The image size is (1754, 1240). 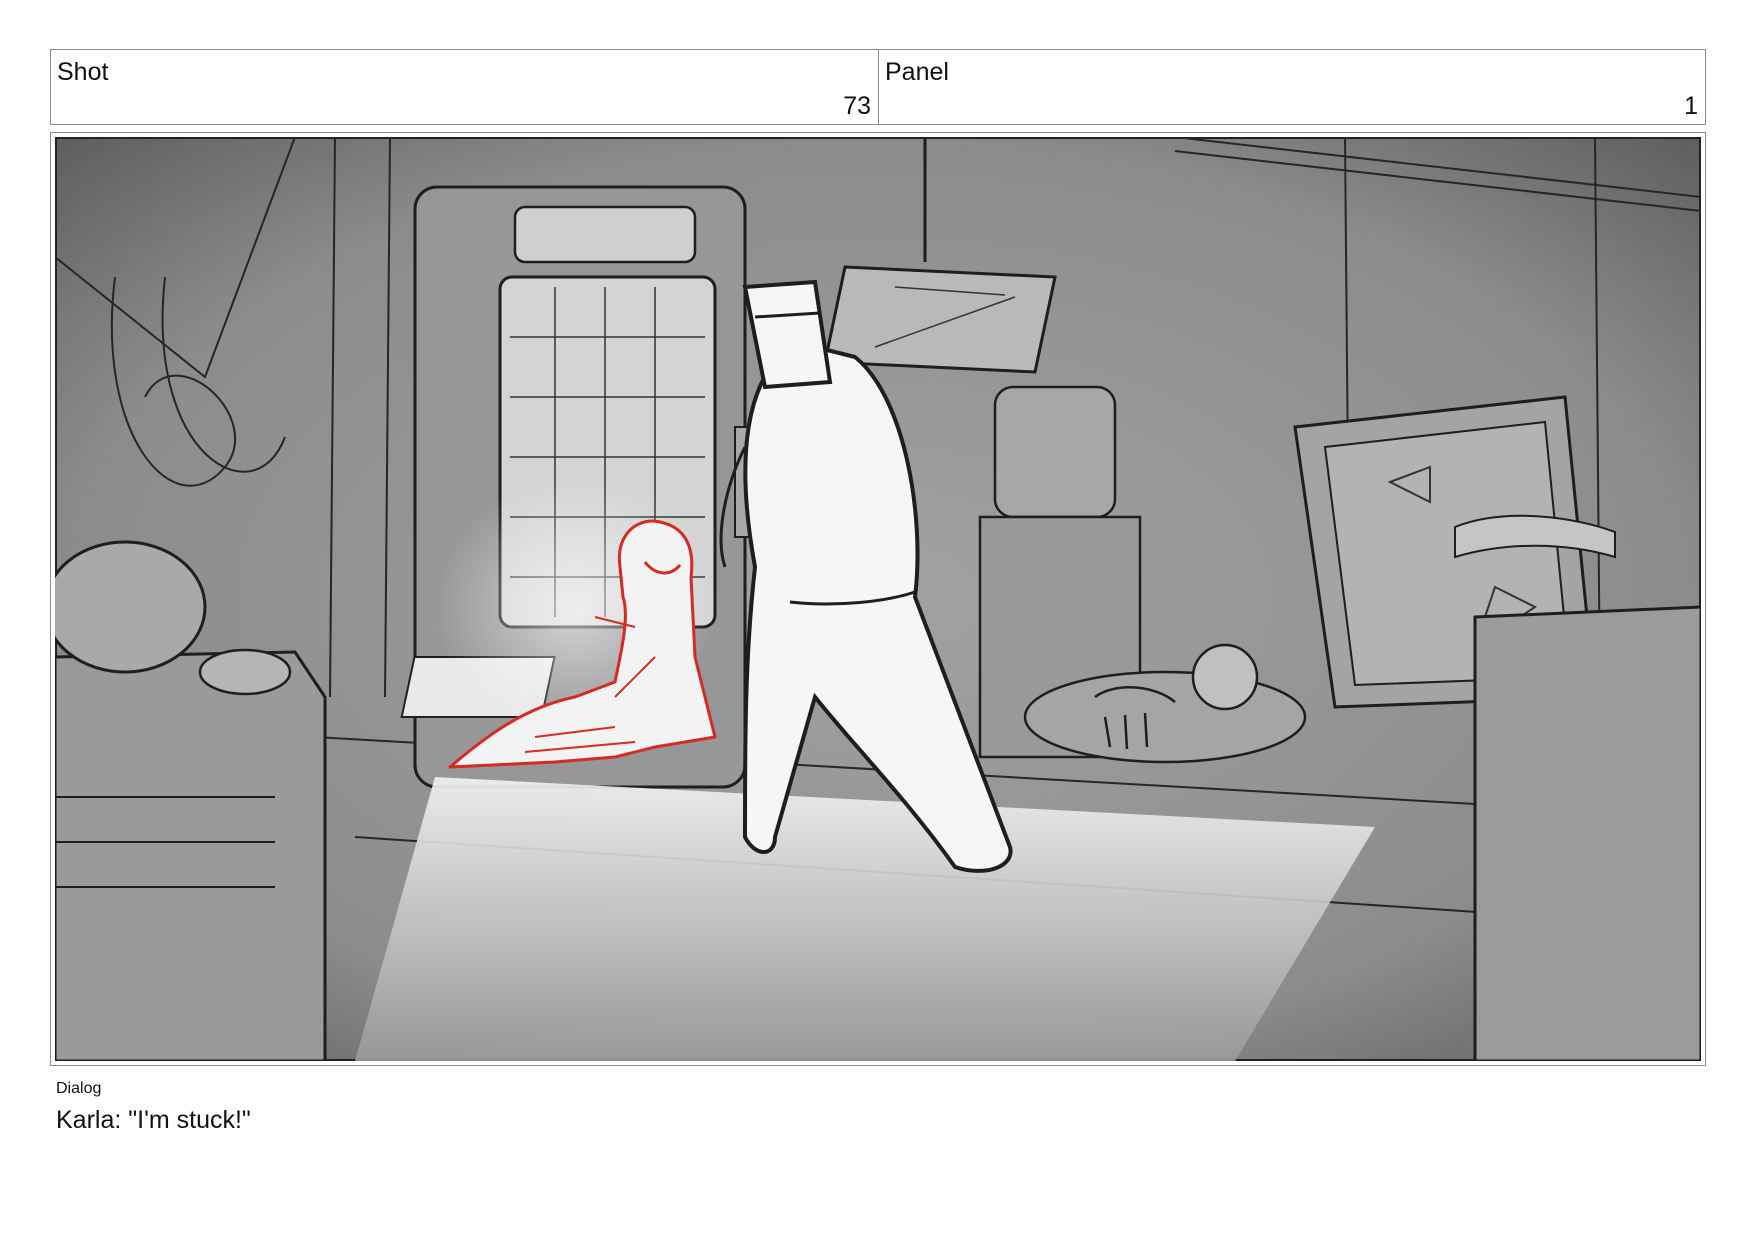 What do you see at coordinates (1291, 87) in the screenshot?
I see `panel-cell: Panel 1` at bounding box center [1291, 87].